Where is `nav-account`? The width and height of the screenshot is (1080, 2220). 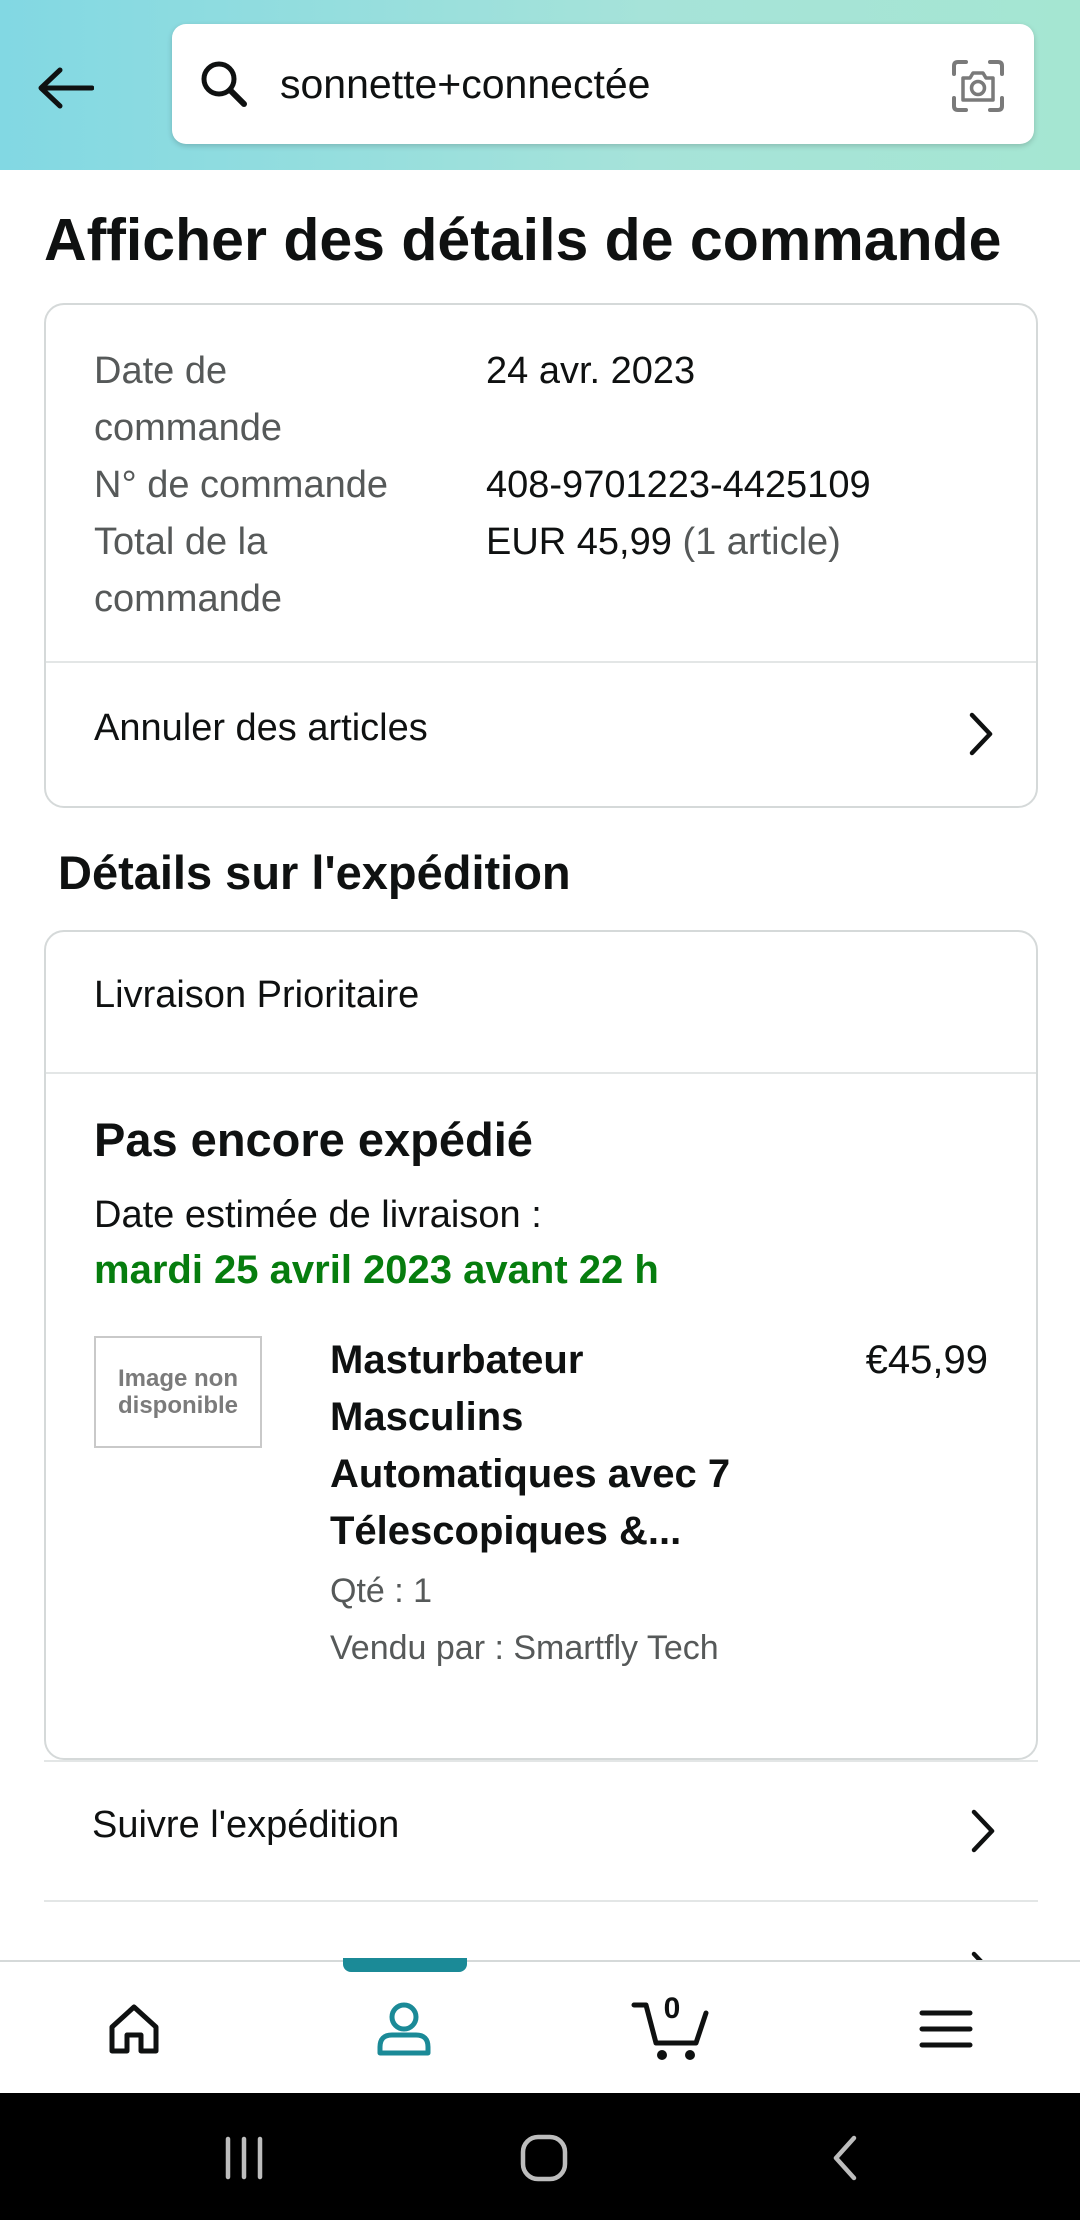
nav-account is located at coordinates (404, 2028).